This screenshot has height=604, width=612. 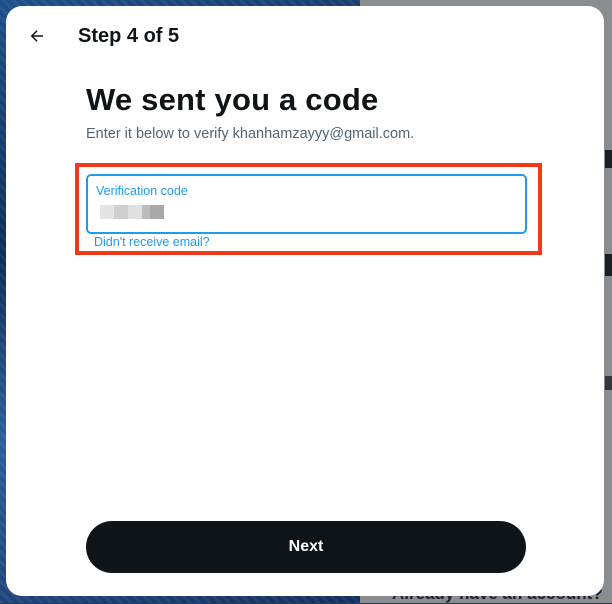 I want to click on next-button: Next, so click(x=306, y=547).